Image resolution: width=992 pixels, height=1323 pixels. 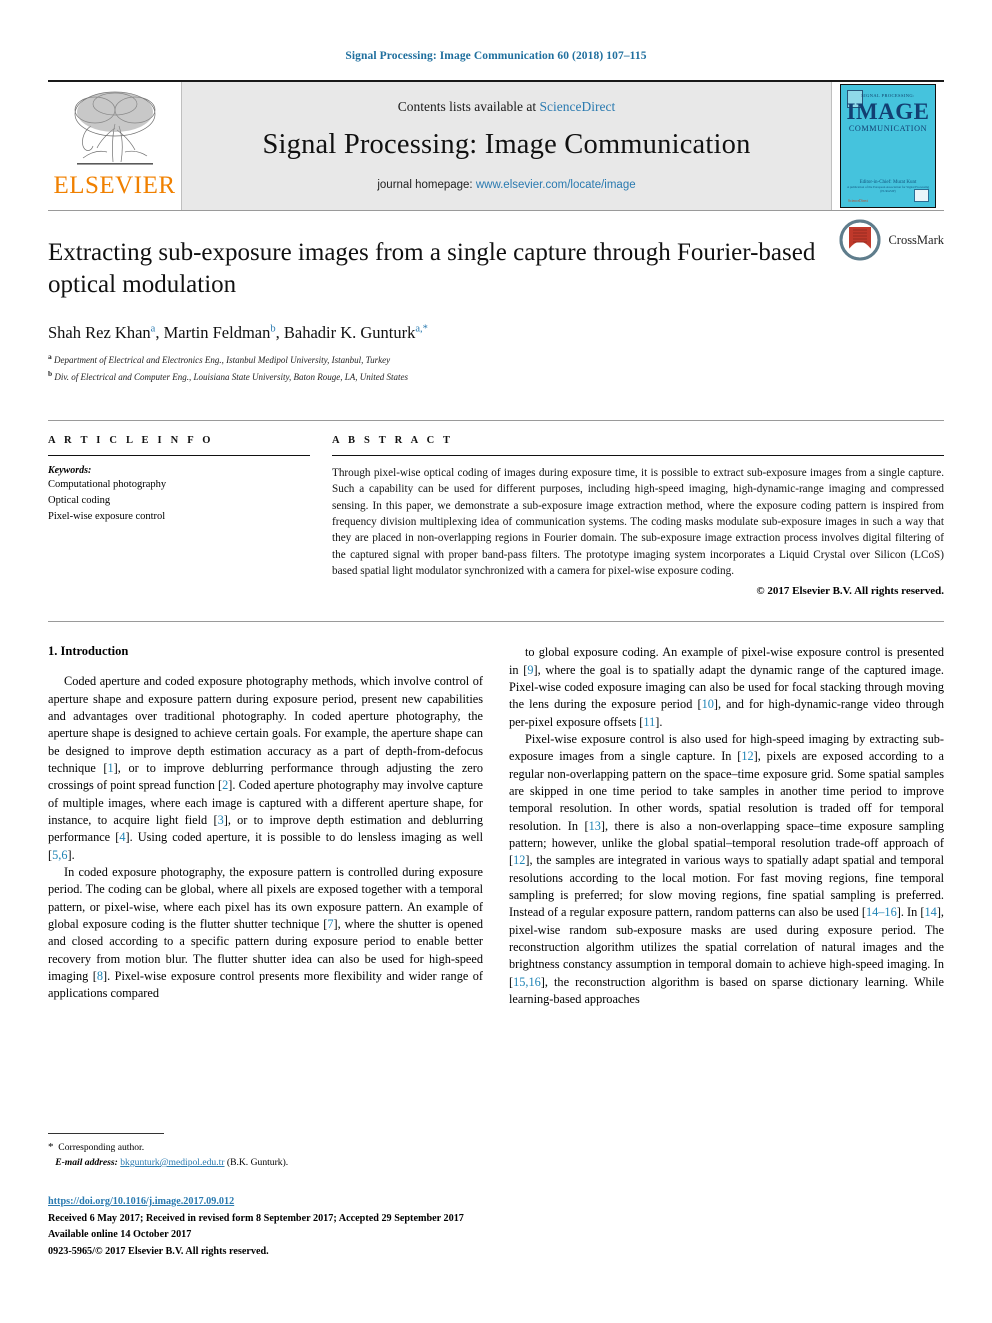 I want to click on author-3-mark: a,*, so click(x=421, y=329).